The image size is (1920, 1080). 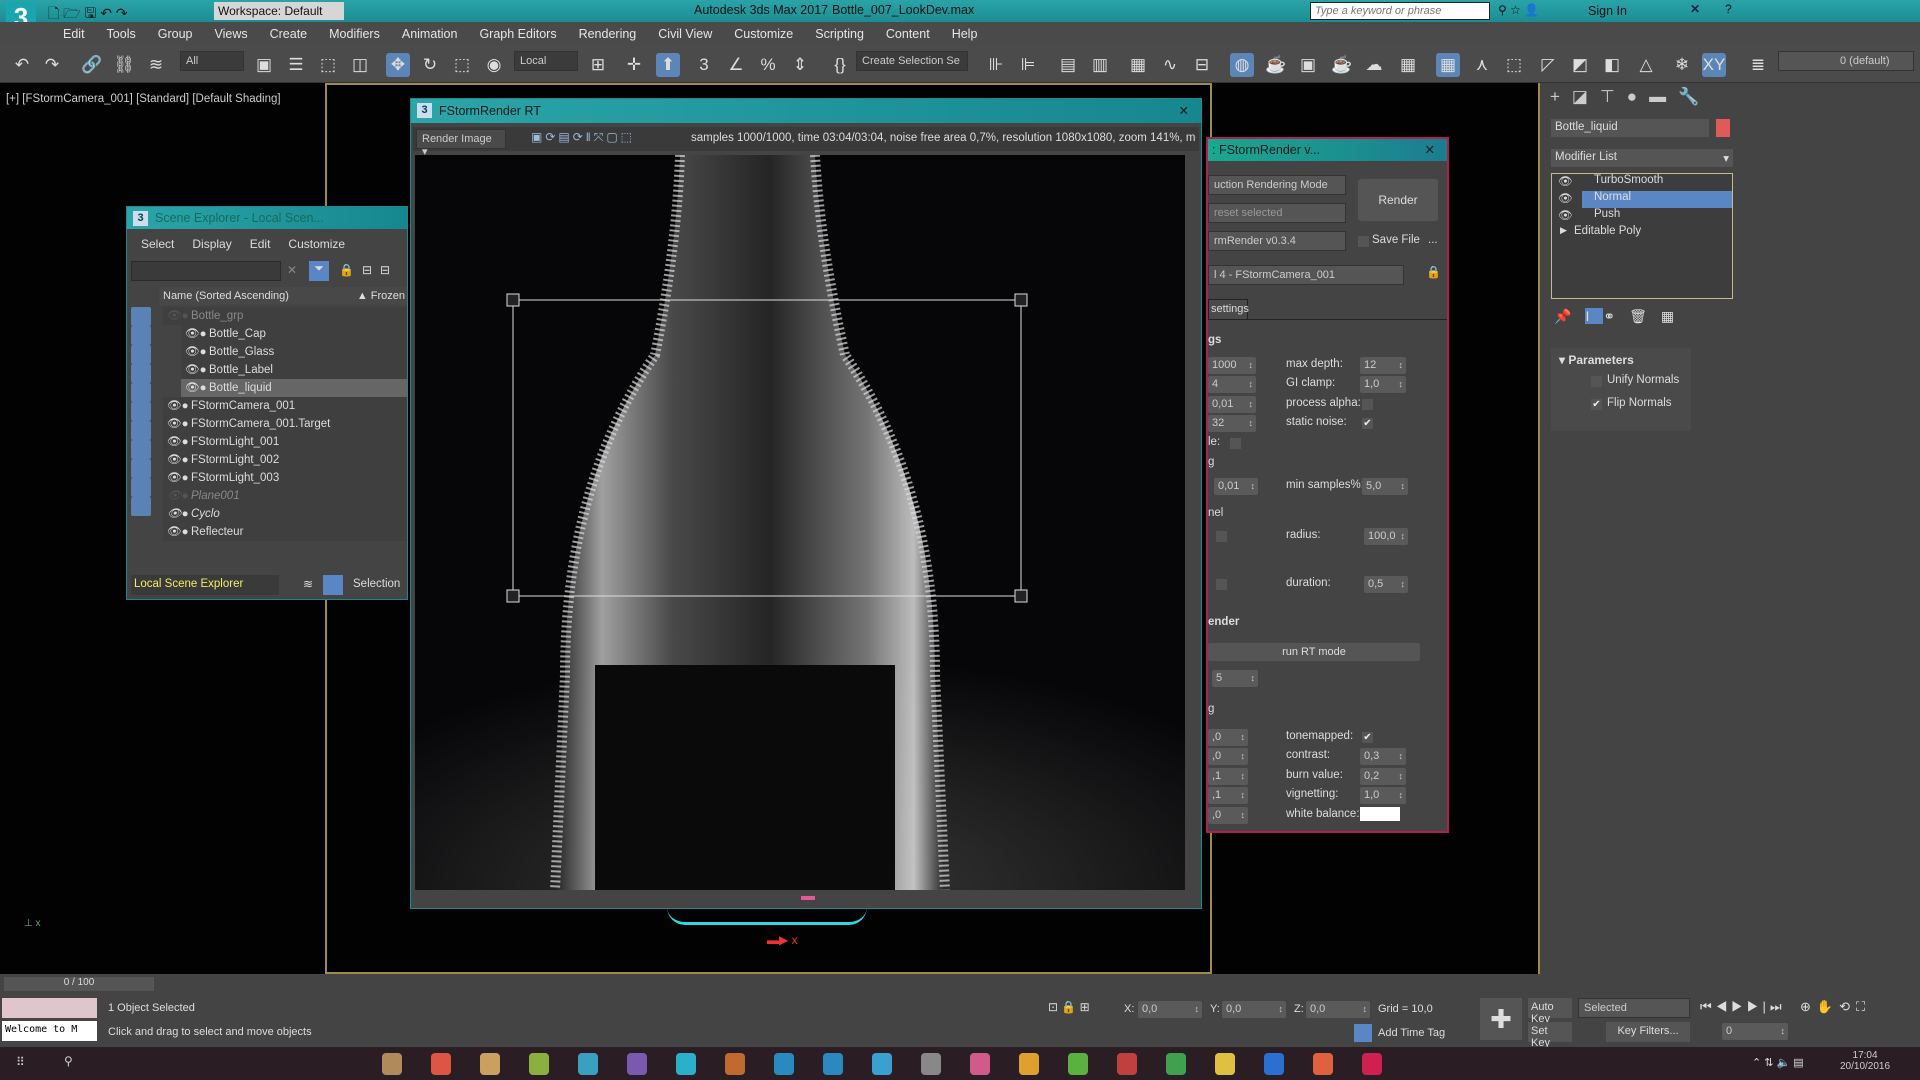 What do you see at coordinates (22, 65) in the screenshot?
I see `undo-icon: ↶` at bounding box center [22, 65].